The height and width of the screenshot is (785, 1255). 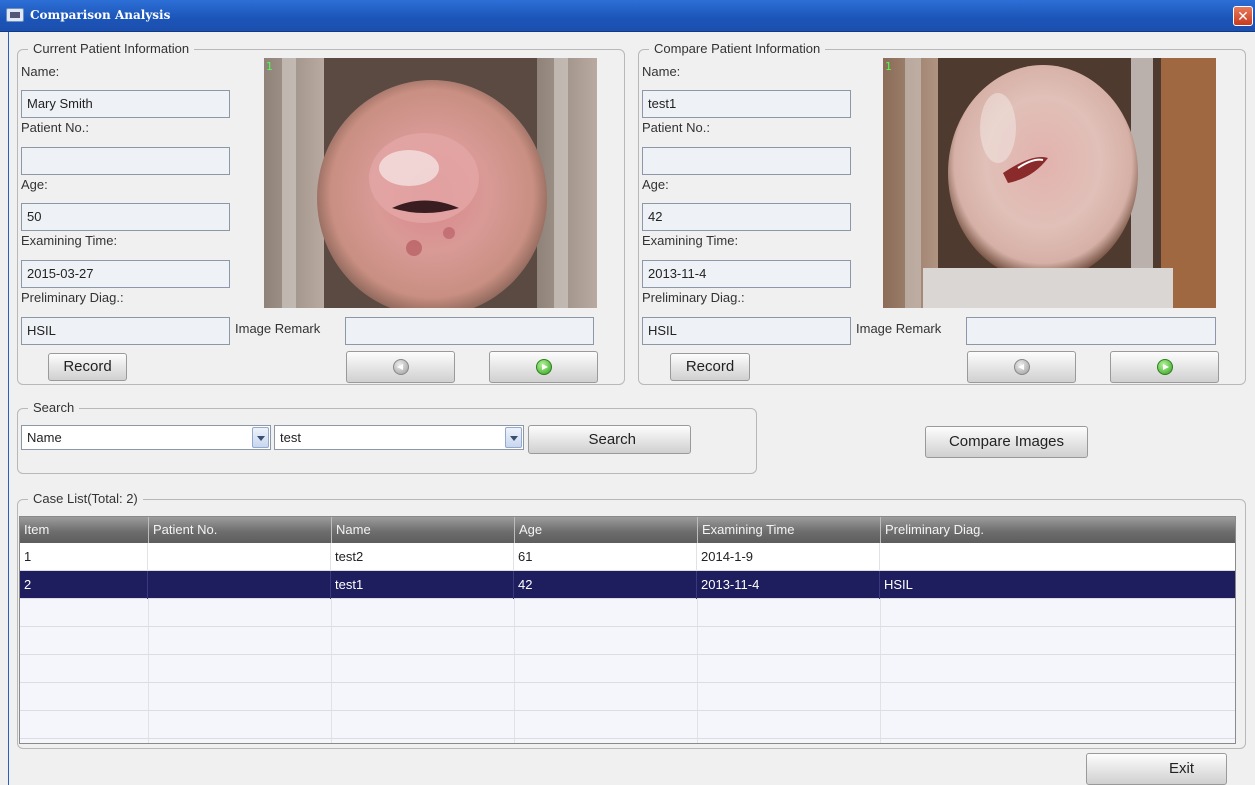 What do you see at coordinates (746, 217) in the screenshot?
I see `compare-age-field: 42` at bounding box center [746, 217].